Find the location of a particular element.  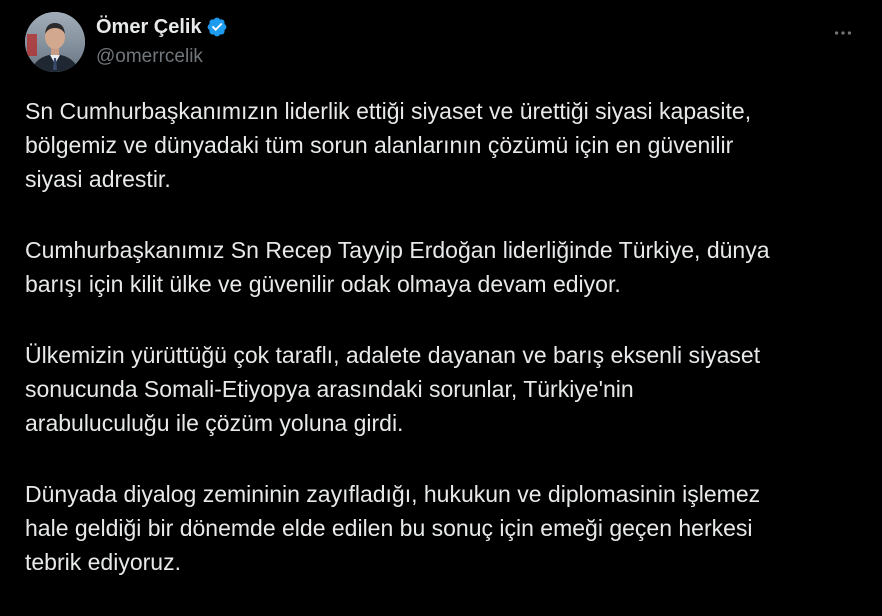

tweet-header: Ömer Çelik @omerrcelik is located at coordinates (443, 43).